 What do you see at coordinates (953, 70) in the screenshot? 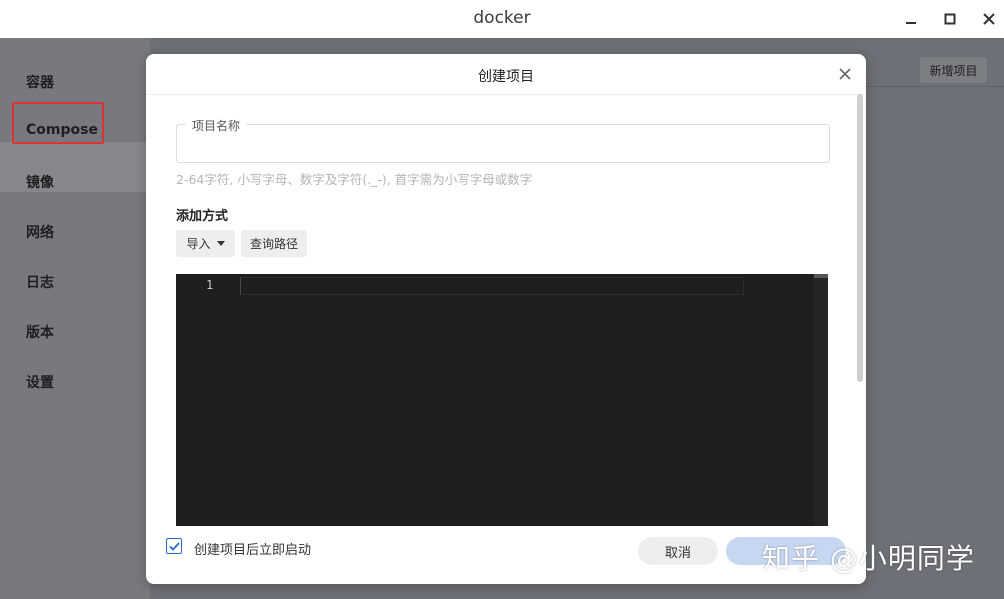
I see `new-project-button: 新增项目` at bounding box center [953, 70].